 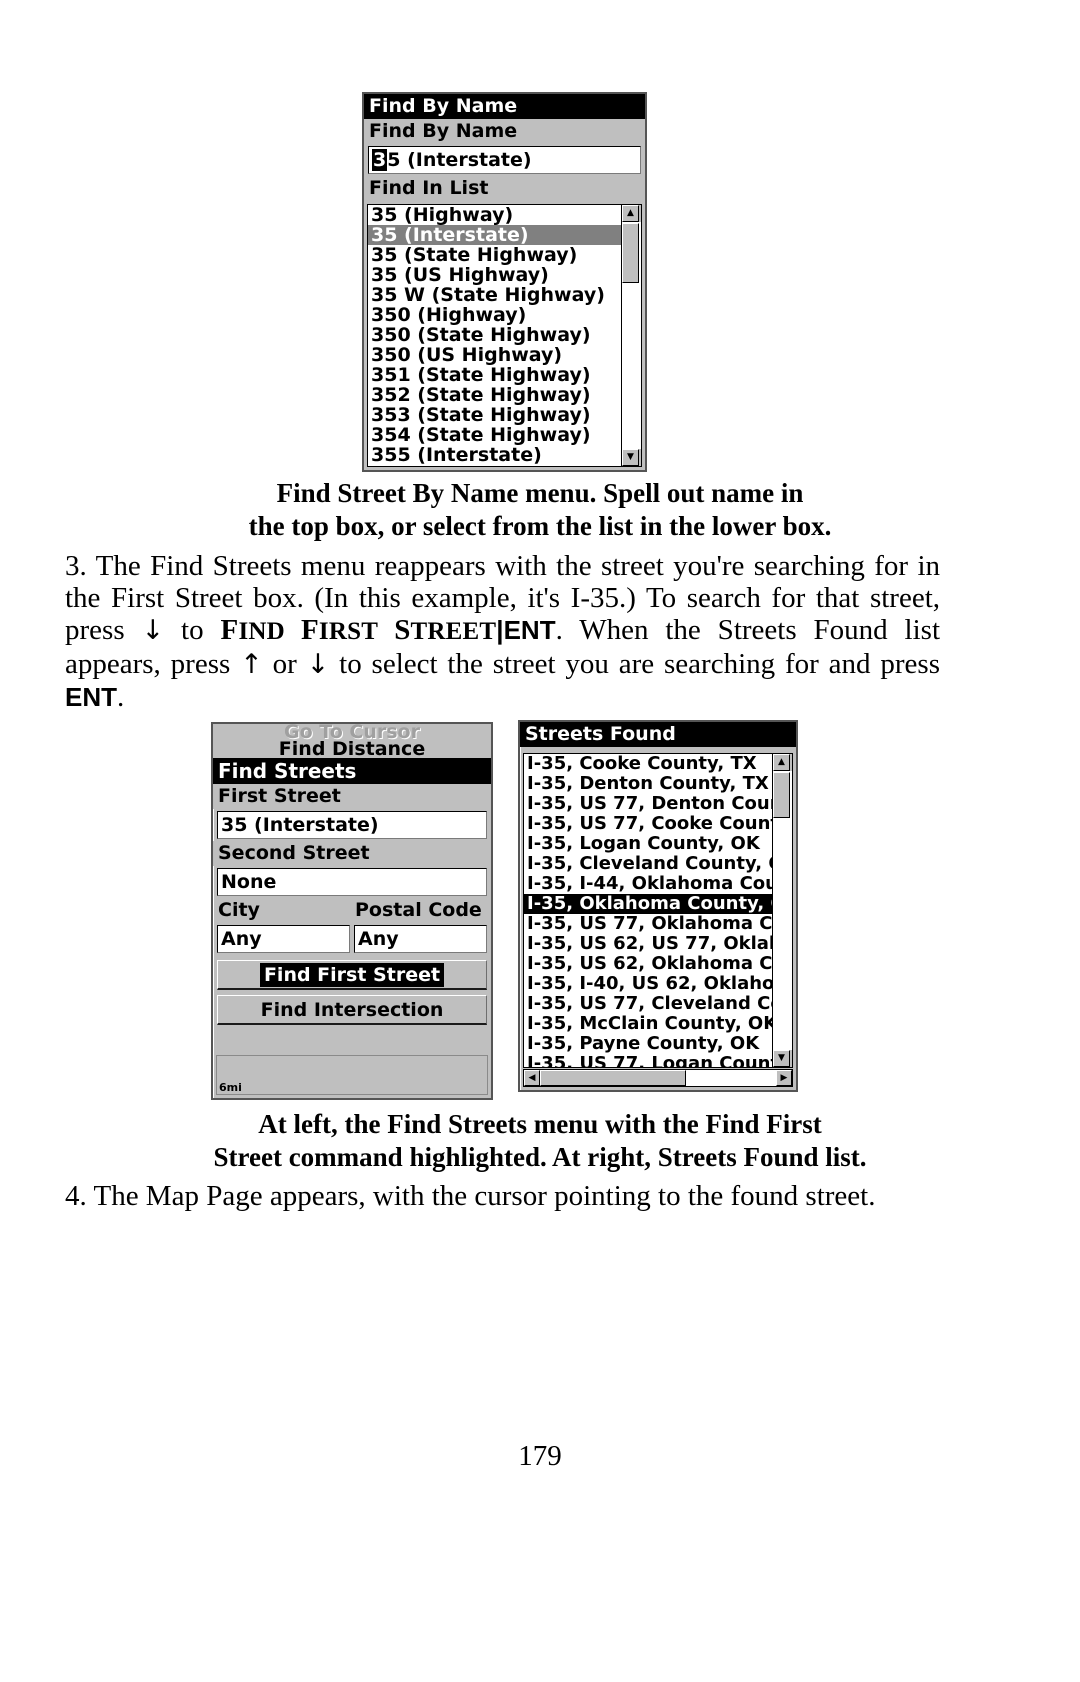 What do you see at coordinates (494, 255) in the screenshot?
I see `list-item: 35 (State Highway)` at bounding box center [494, 255].